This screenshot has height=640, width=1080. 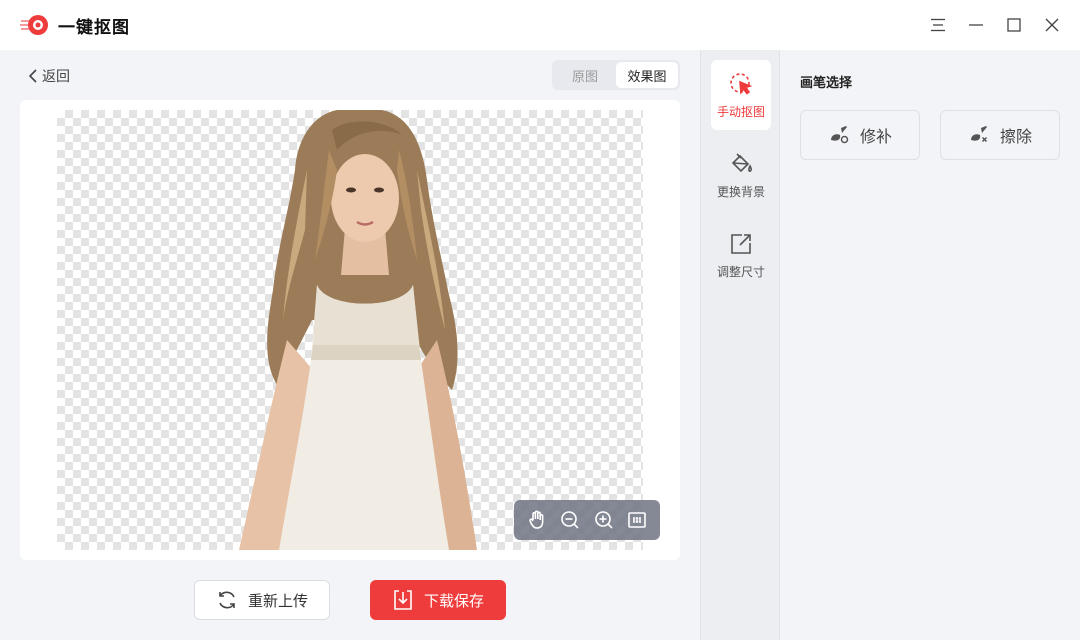 What do you see at coordinates (875, 136) in the screenshot?
I see `brush-label: 修补` at bounding box center [875, 136].